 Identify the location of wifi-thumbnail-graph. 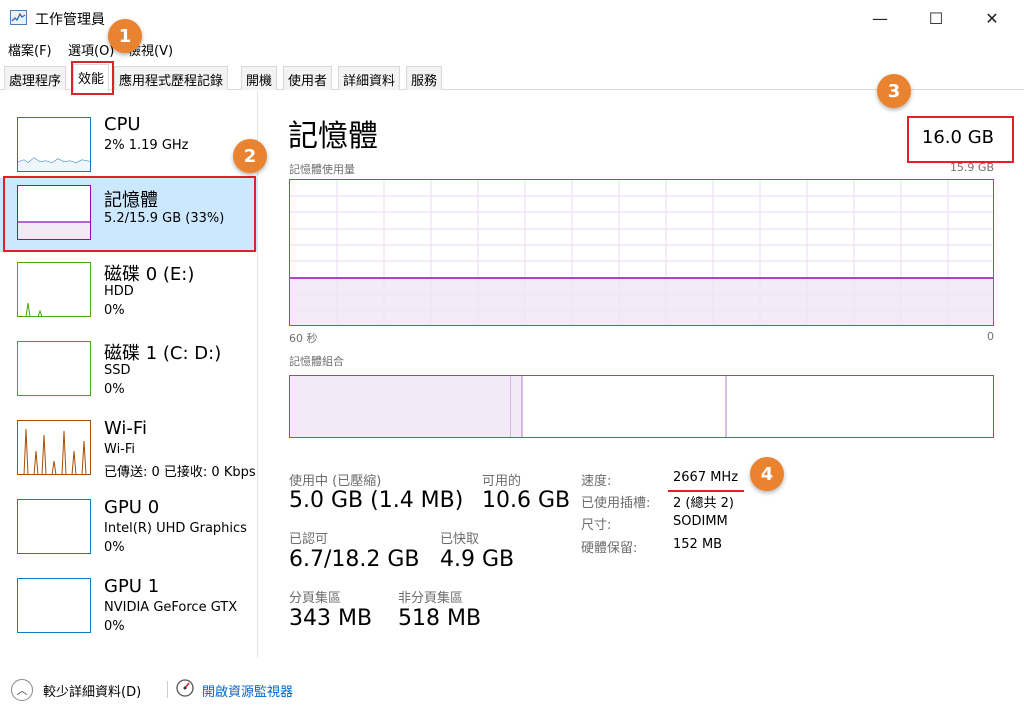
(54, 447).